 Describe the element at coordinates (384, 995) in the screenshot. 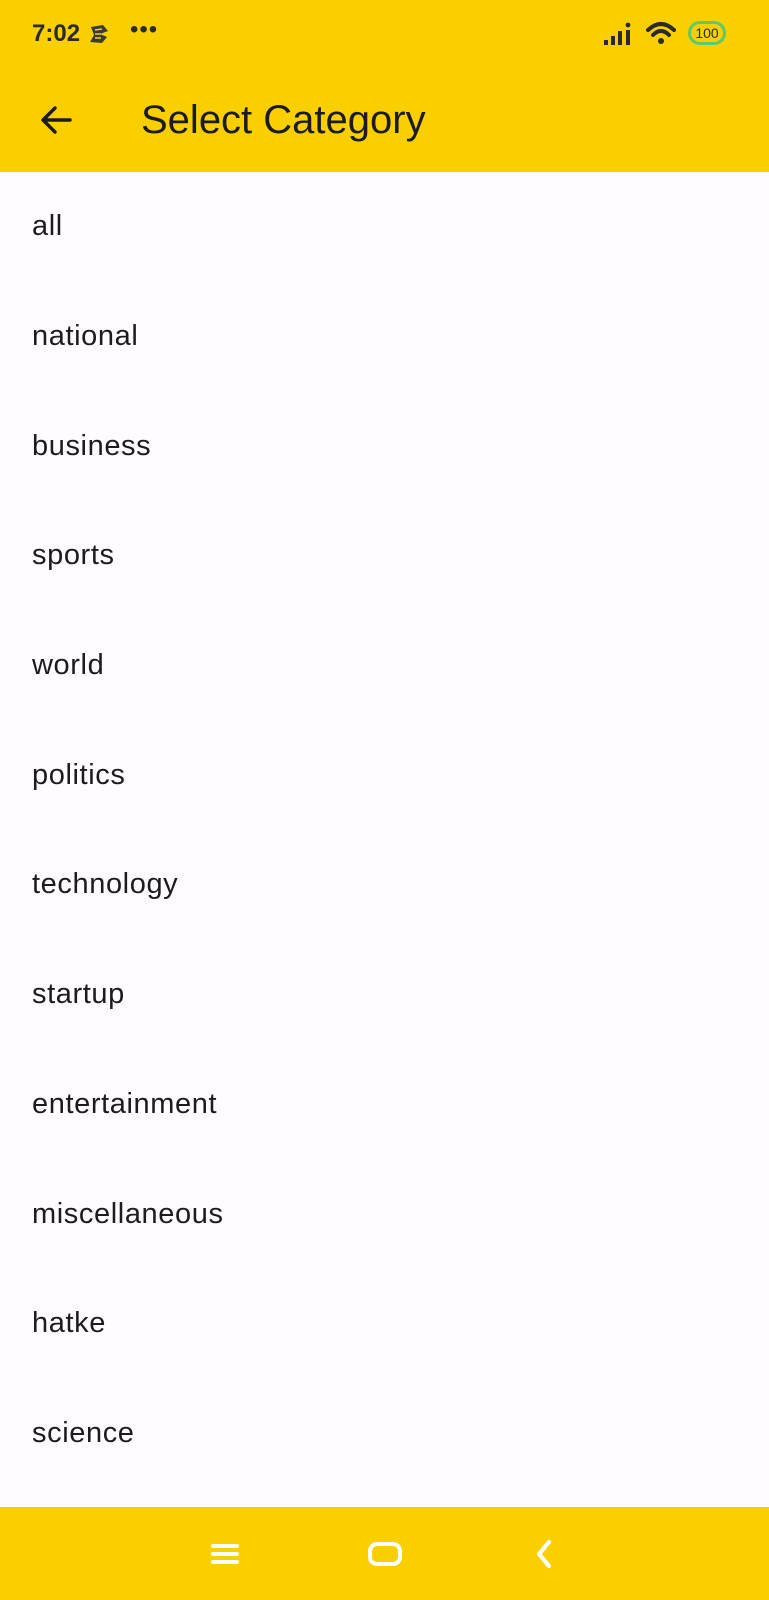

I see `category-item-startup: startup` at that location.